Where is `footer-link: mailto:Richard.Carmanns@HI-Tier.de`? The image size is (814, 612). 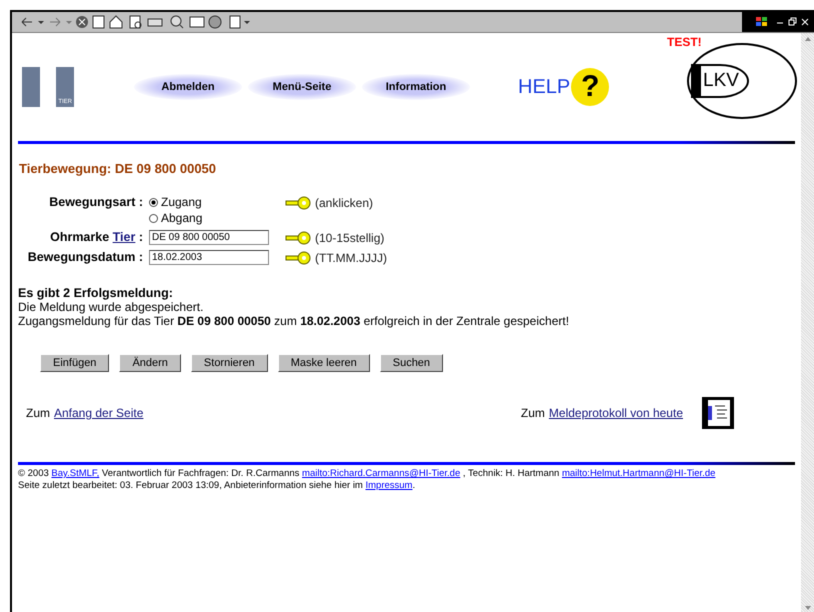 footer-link: mailto:Richard.Carmanns@HI-Tier.de is located at coordinates (381, 473).